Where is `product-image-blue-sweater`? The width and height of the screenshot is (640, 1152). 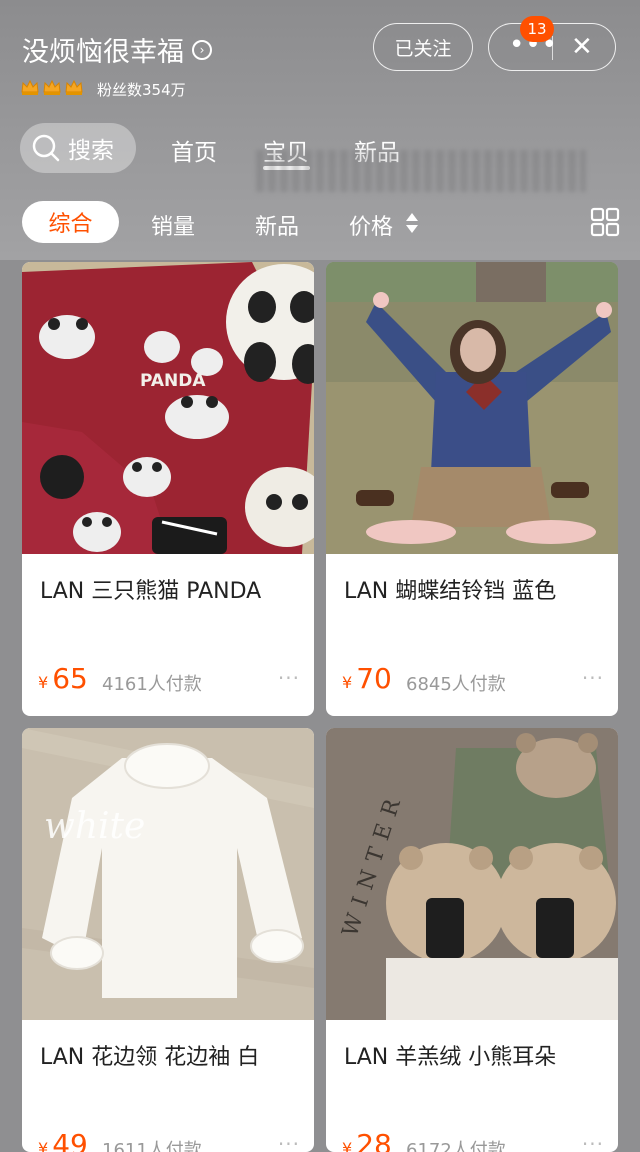
product-image-blue-sweater is located at coordinates (472, 408).